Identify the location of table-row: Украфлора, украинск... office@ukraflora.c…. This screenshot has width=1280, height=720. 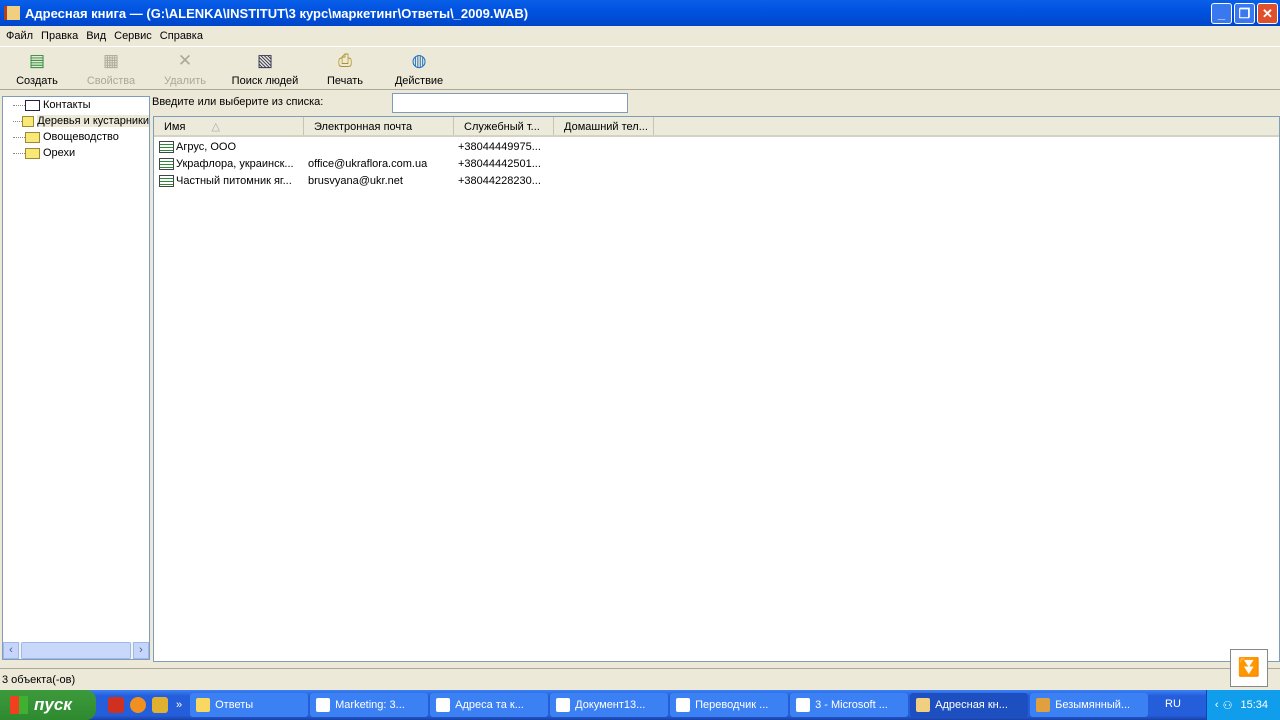
(716, 164).